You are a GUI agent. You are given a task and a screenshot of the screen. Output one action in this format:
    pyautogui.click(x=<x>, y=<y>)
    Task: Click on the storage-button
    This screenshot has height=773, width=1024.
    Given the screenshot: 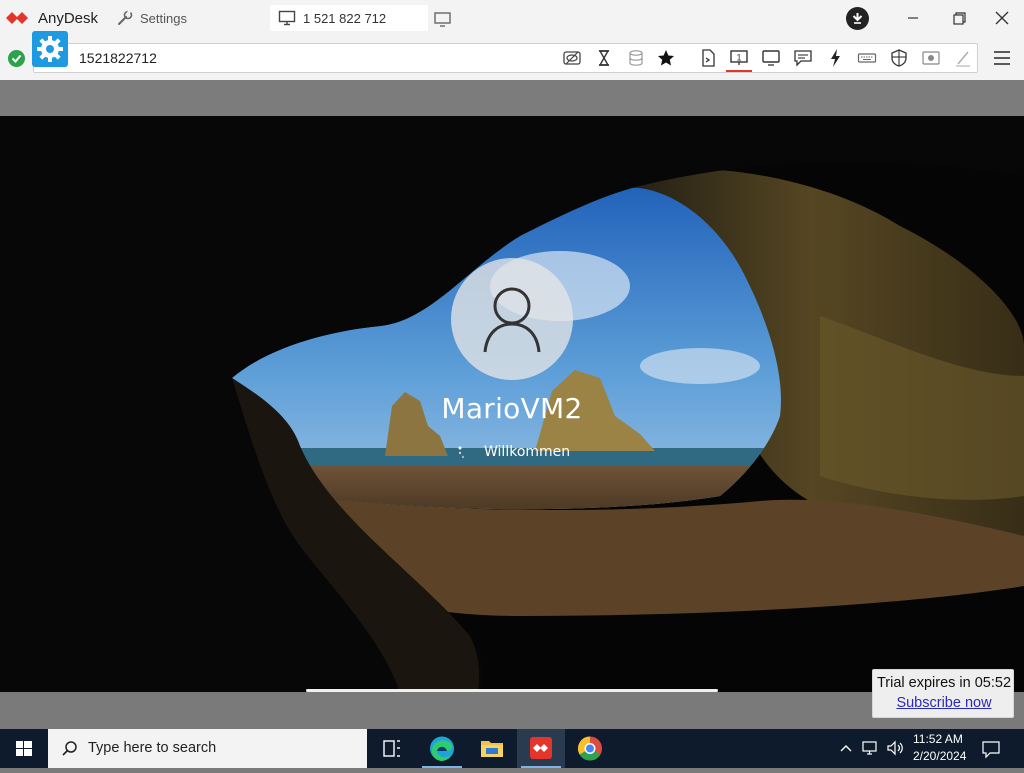 What is the action you would take?
    pyautogui.click(x=636, y=58)
    